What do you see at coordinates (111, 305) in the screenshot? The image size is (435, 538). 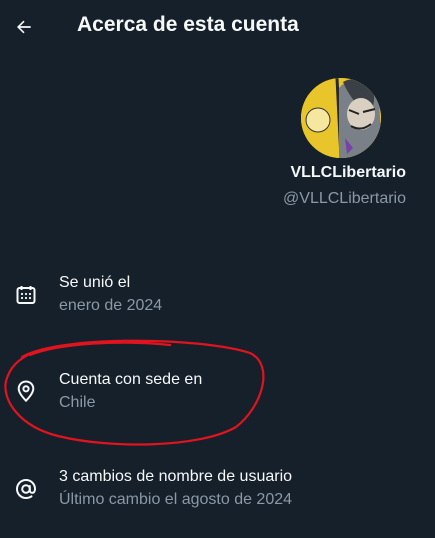 I see `info-value: enero de 2024` at bounding box center [111, 305].